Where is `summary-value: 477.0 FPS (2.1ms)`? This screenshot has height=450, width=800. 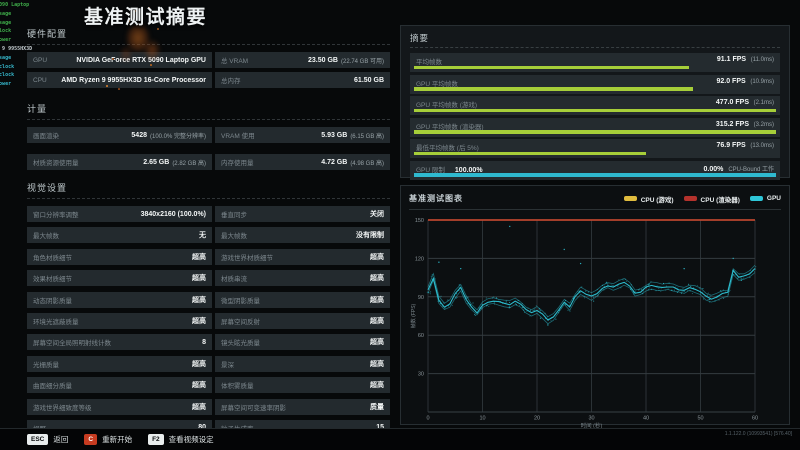 summary-value: 477.0 FPS (2.1ms) is located at coordinates (745, 102).